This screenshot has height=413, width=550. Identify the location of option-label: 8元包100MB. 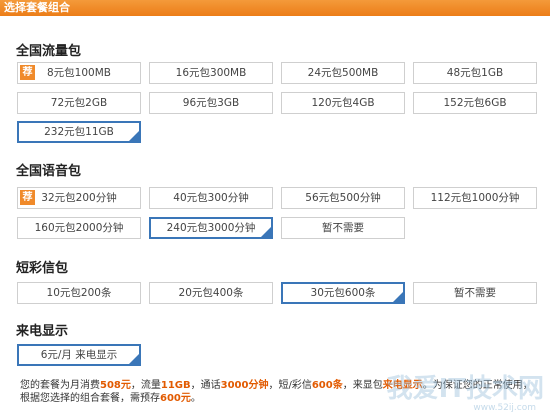
(79, 73).